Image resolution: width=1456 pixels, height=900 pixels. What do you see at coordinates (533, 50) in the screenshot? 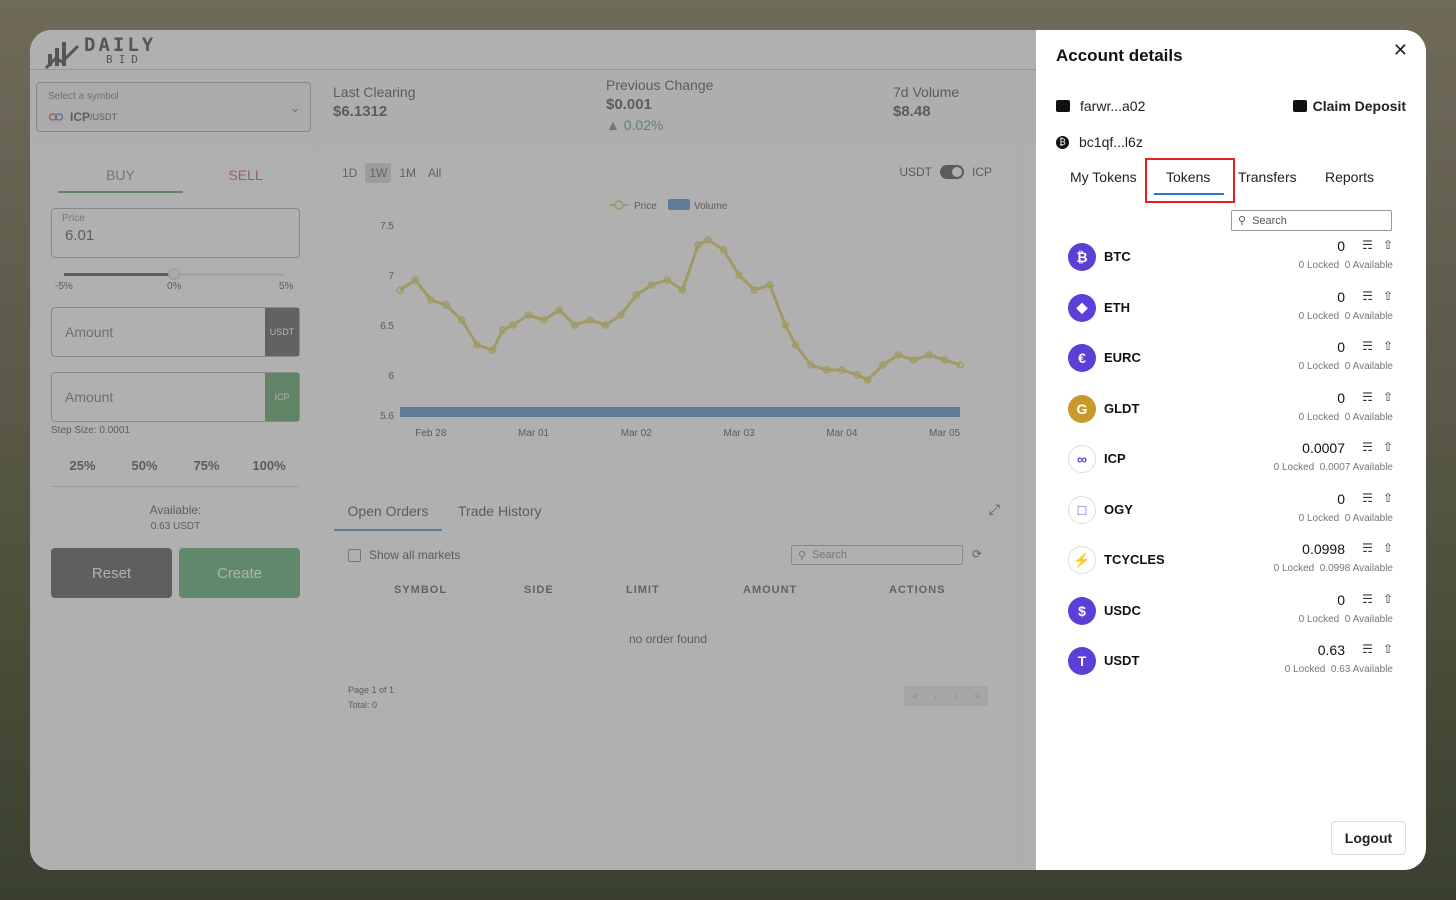
I see `top-bar: DAILY BID` at bounding box center [533, 50].